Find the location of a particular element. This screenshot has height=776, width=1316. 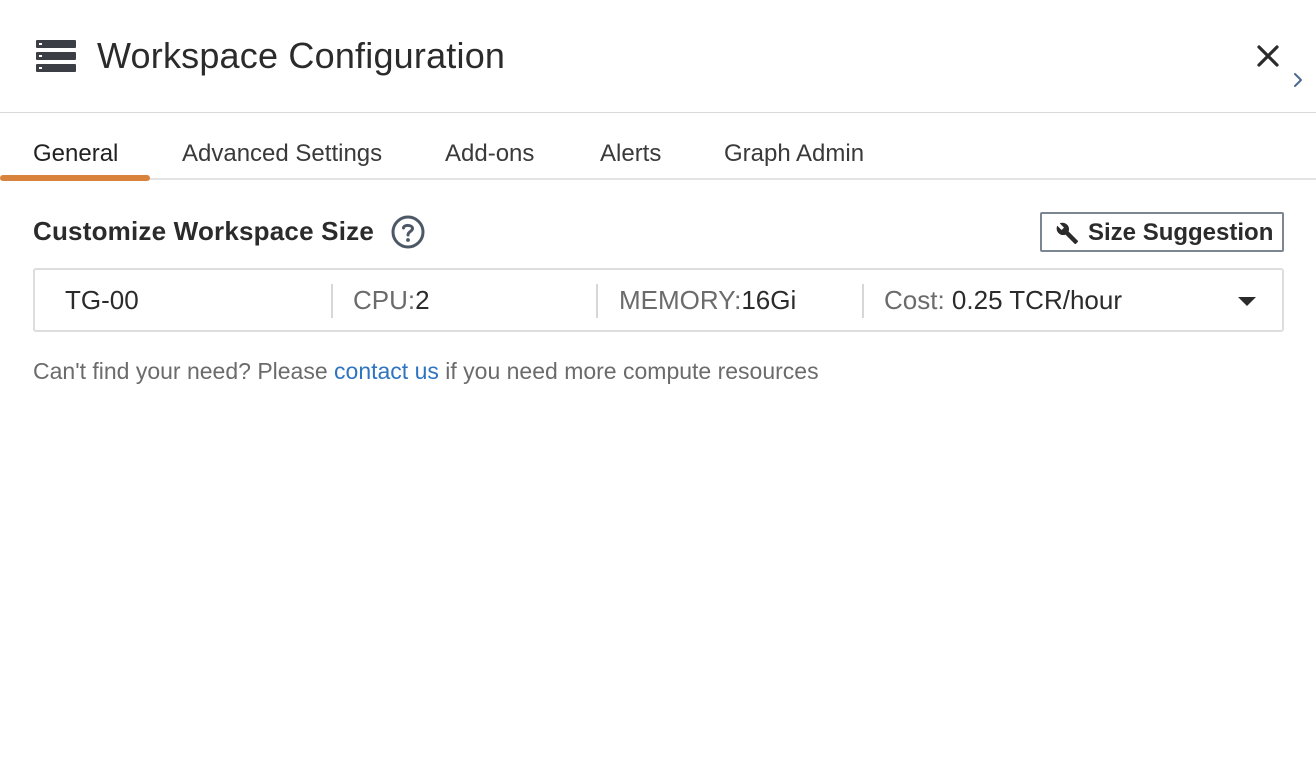

cpu-value: 2 is located at coordinates (422, 300).